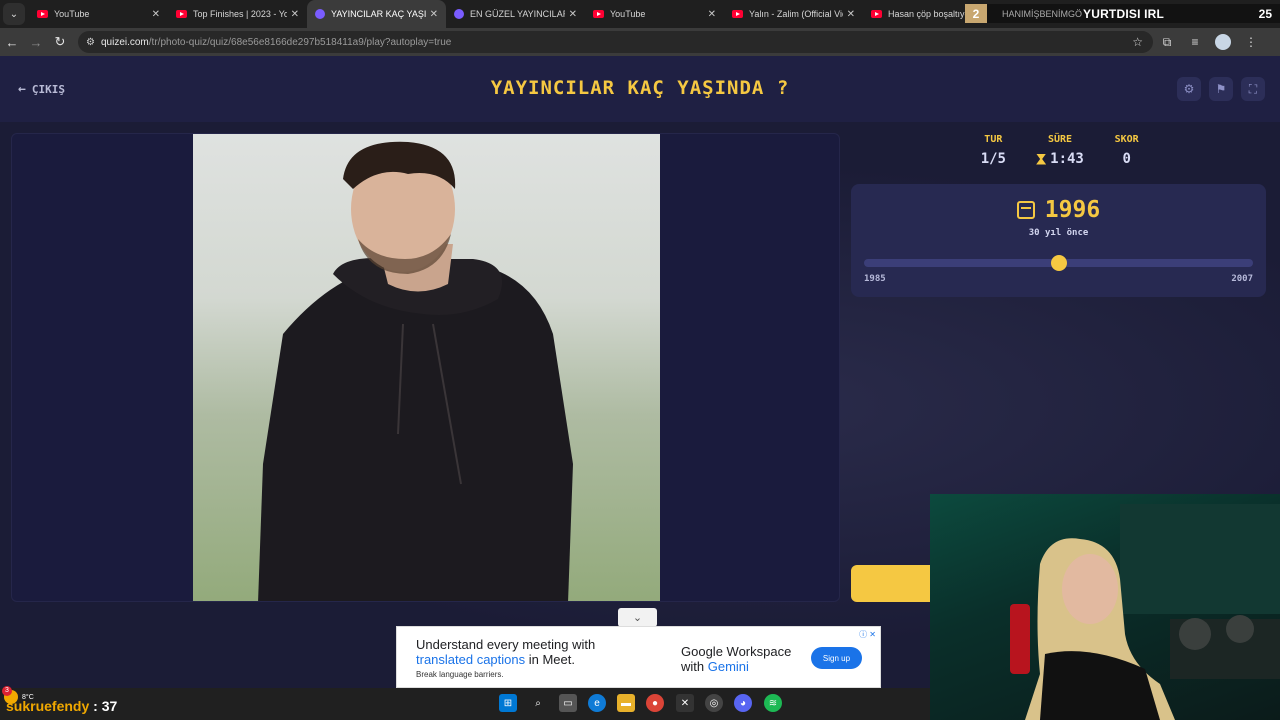 This screenshot has width=1280, height=720. I want to click on ad-brand-line1: Google Workspace, so click(736, 651).